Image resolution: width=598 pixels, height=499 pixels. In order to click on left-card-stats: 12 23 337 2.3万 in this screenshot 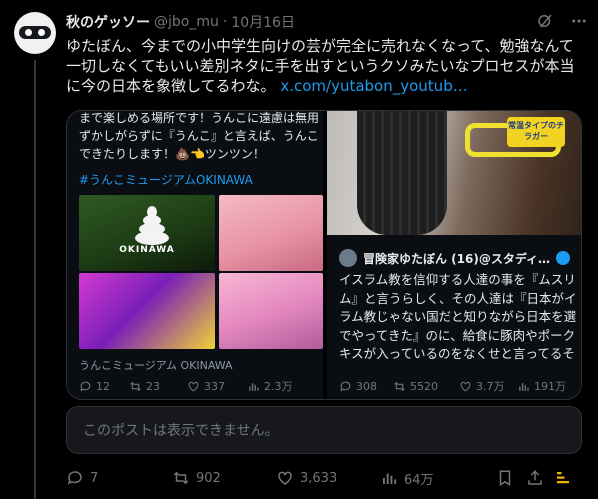, I will do `click(192, 386)`.